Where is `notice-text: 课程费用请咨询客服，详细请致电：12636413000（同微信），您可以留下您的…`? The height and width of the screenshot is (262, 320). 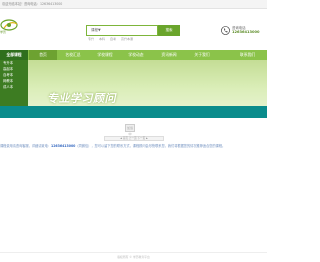
notice-text: 课程费用请咨询客服，详细请致电：12636413000（同微信），您可以留下您的… is located at coordinates (133, 145).